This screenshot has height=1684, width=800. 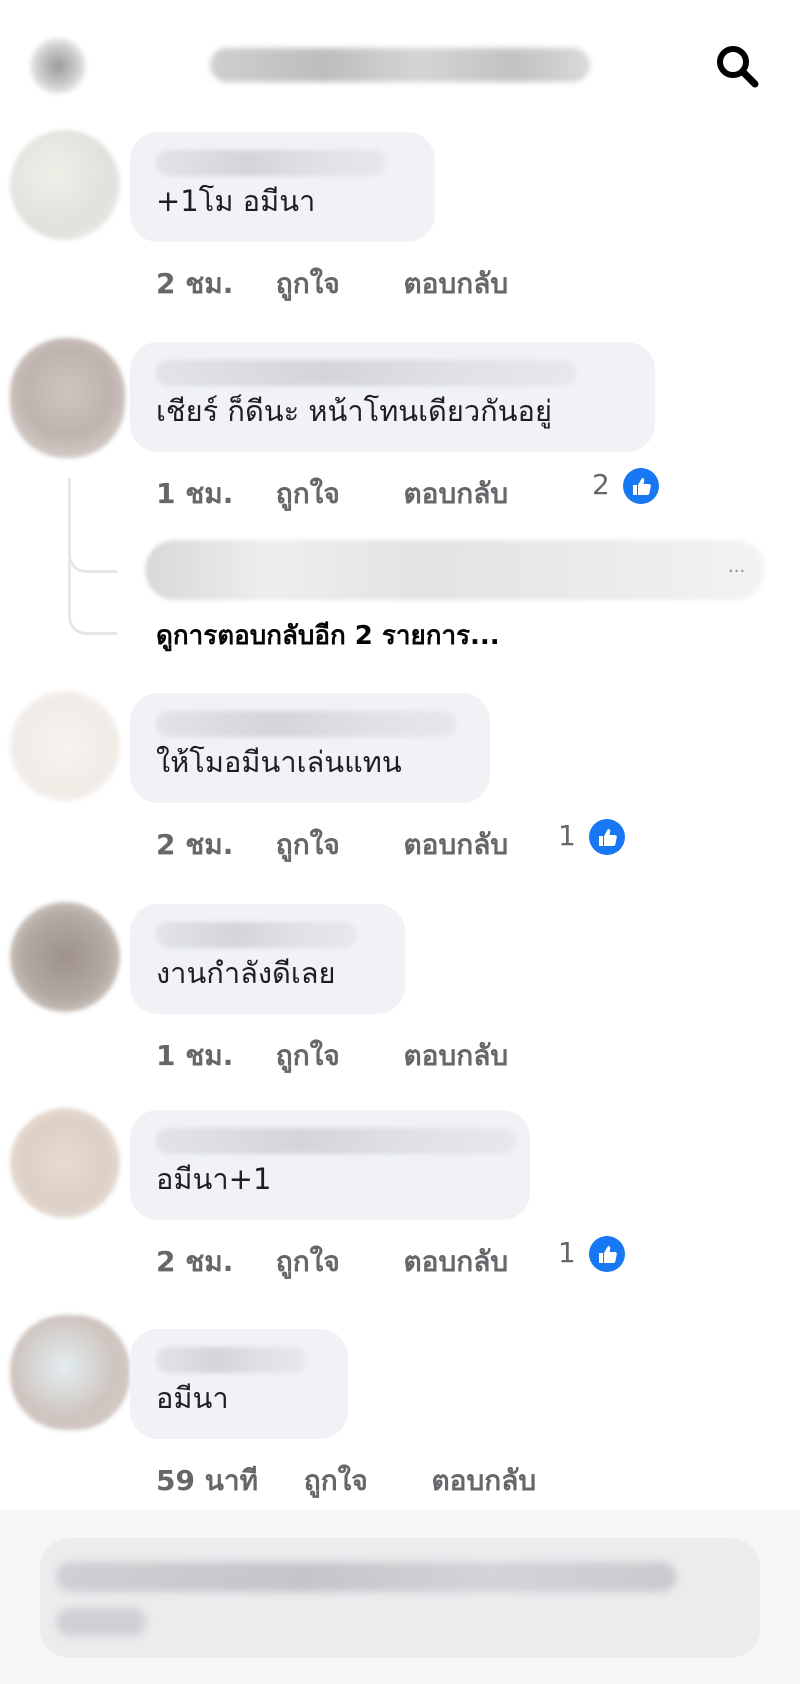 I want to click on comment-text: อมีนา, so click(x=192, y=1398).